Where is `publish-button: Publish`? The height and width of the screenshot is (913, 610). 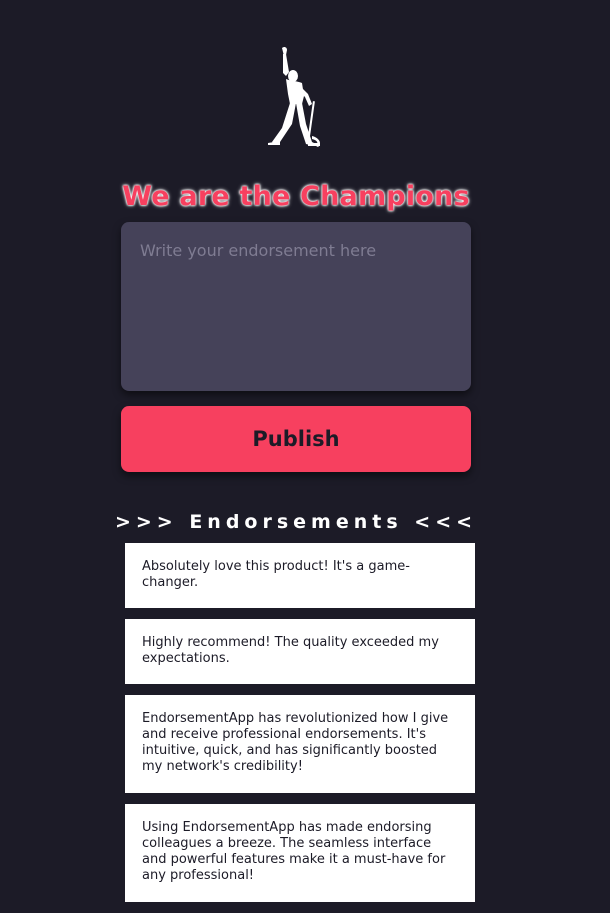
publish-button: Publish is located at coordinates (296, 439).